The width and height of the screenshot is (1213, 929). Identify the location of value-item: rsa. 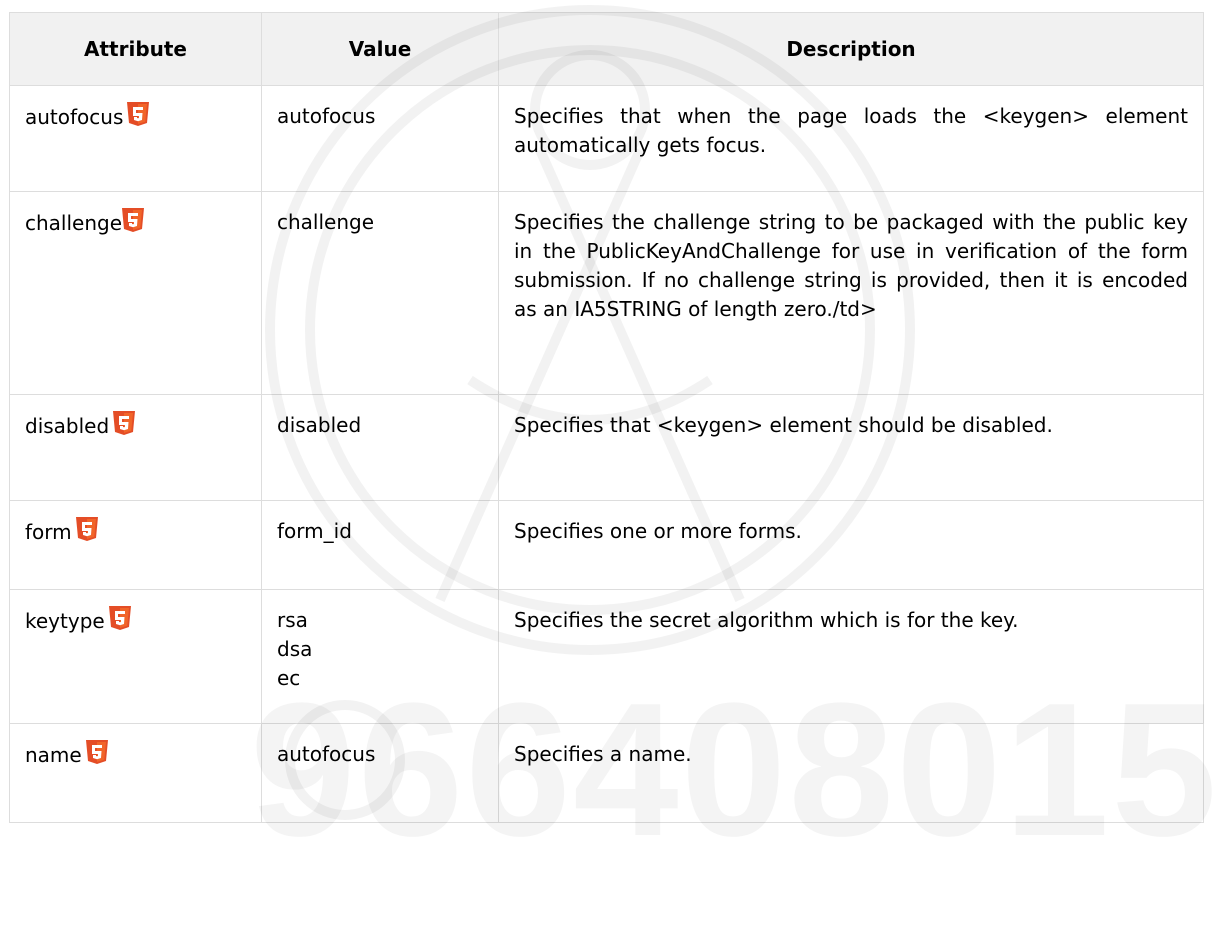
(292, 620).